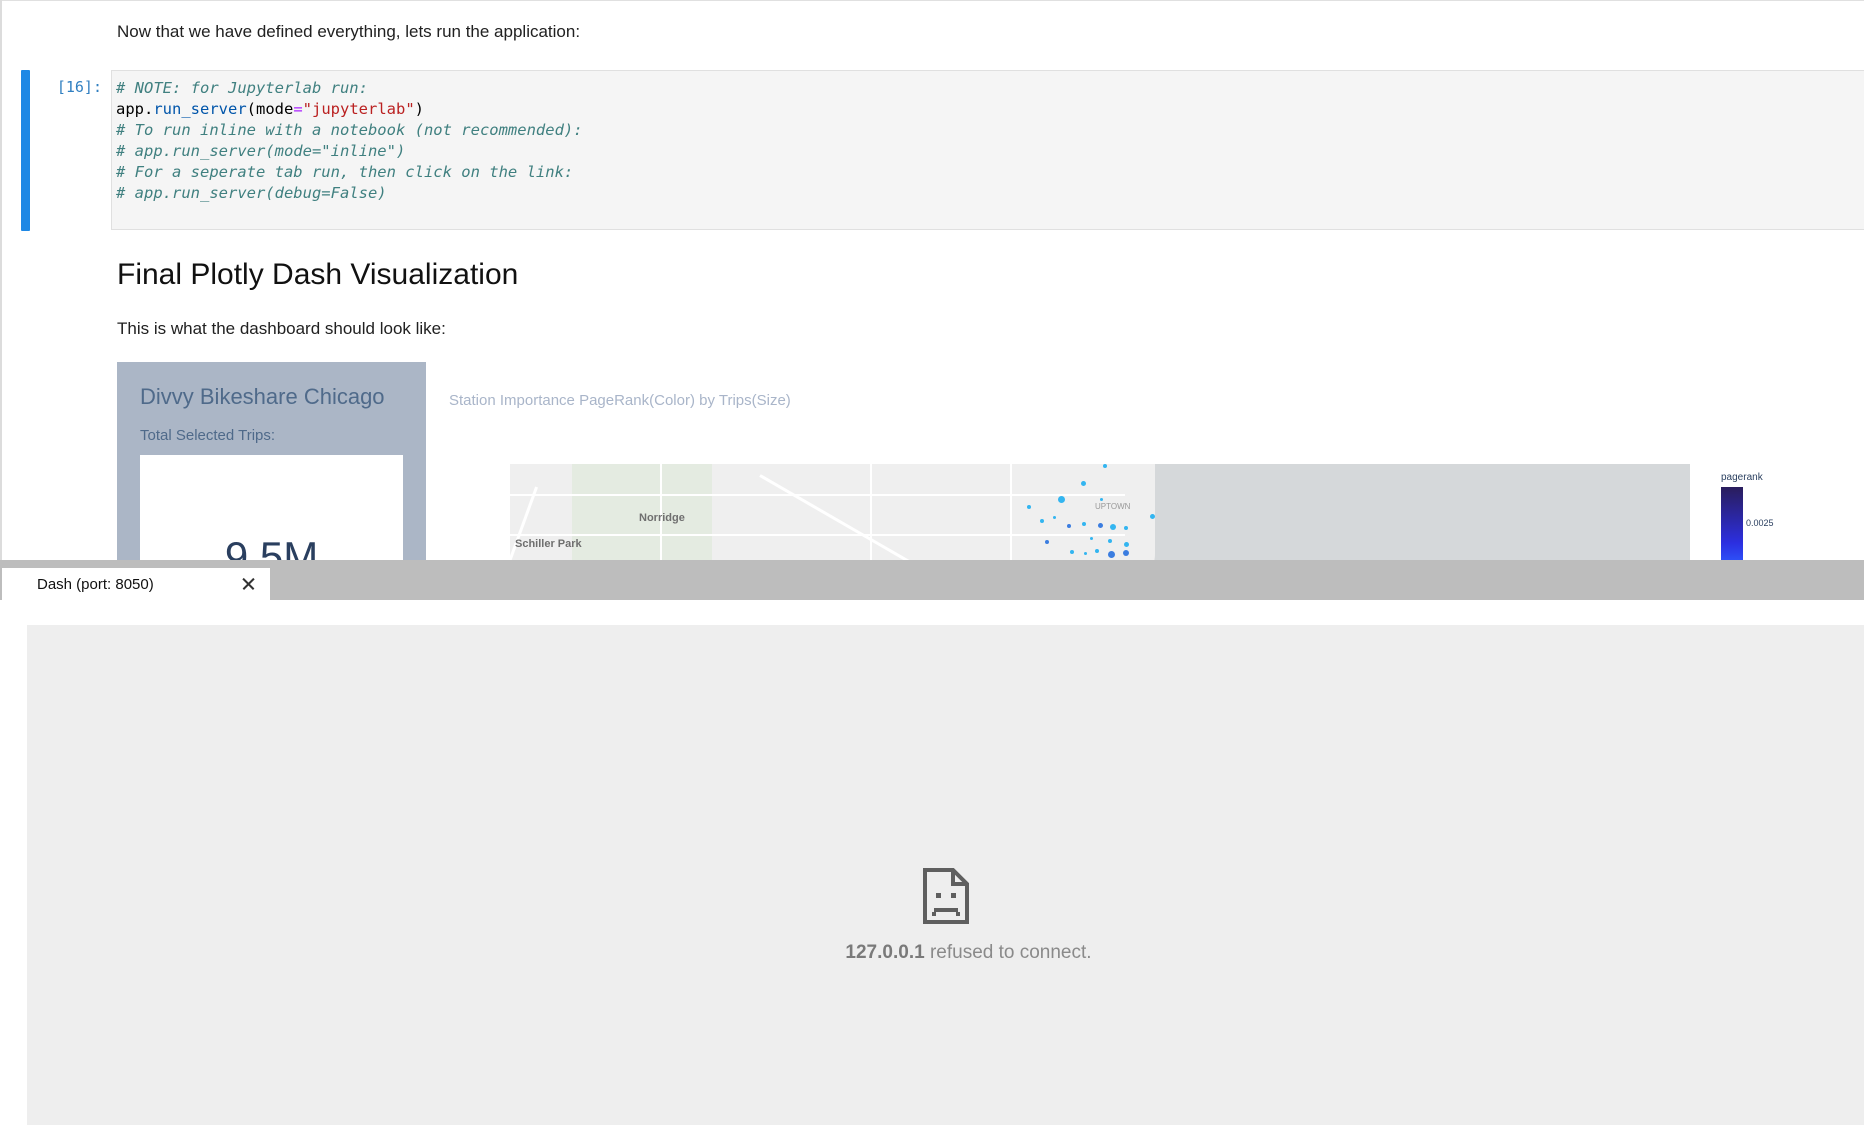 The width and height of the screenshot is (1864, 1125). I want to click on panel-tab-bar, so click(932, 580).